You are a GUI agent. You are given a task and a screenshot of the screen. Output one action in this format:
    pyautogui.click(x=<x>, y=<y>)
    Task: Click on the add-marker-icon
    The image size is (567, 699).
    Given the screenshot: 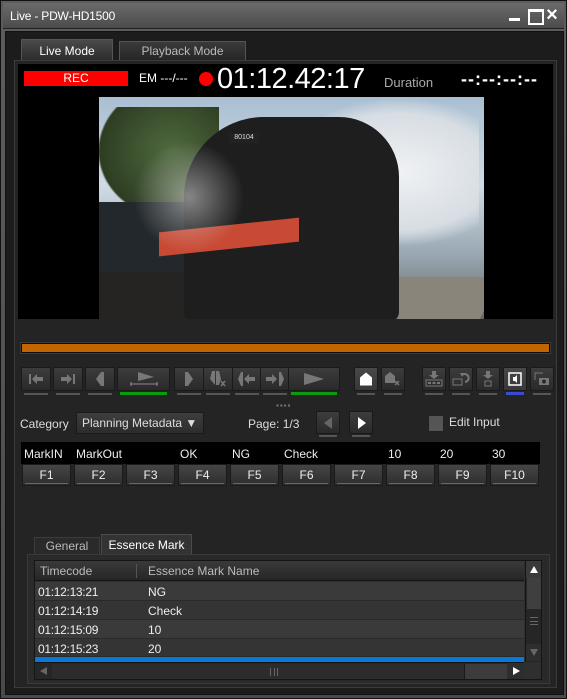 What is the action you would take?
    pyautogui.click(x=366, y=379)
    